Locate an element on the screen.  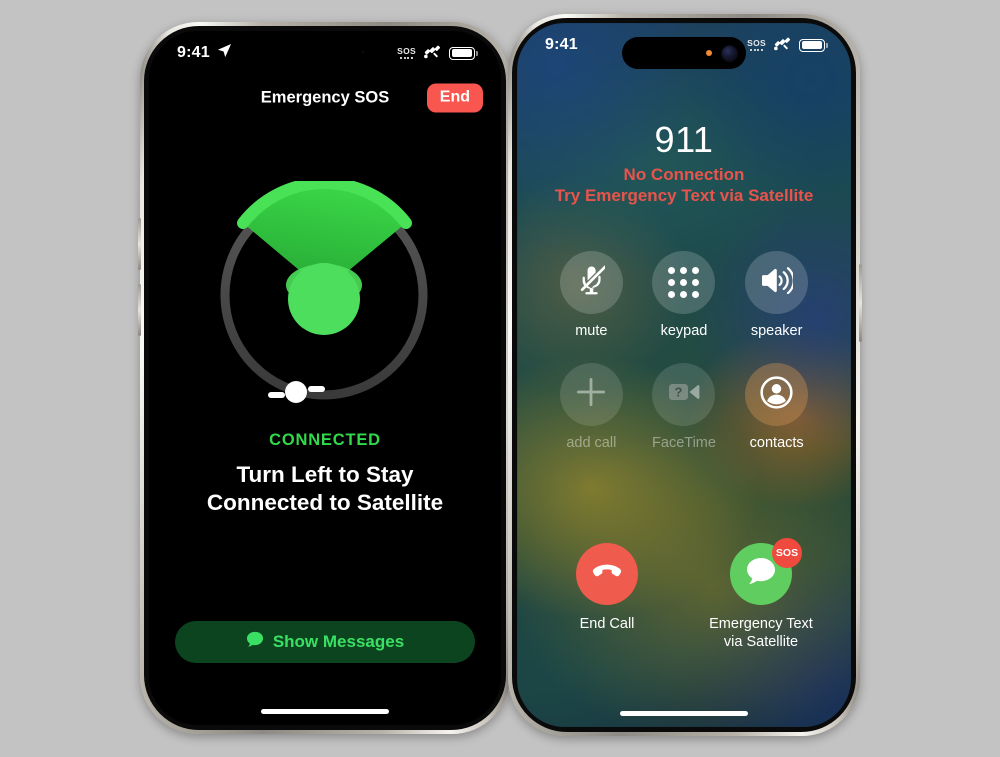
left-dynamic-island is located at coordinates (325, 61).